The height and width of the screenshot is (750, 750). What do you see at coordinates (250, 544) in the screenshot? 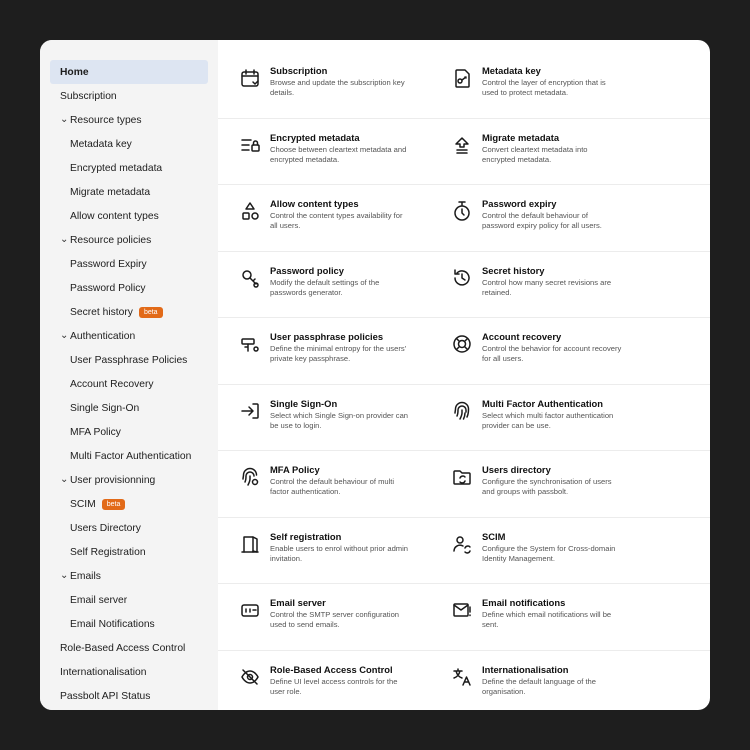
I see `door-icon` at bounding box center [250, 544].